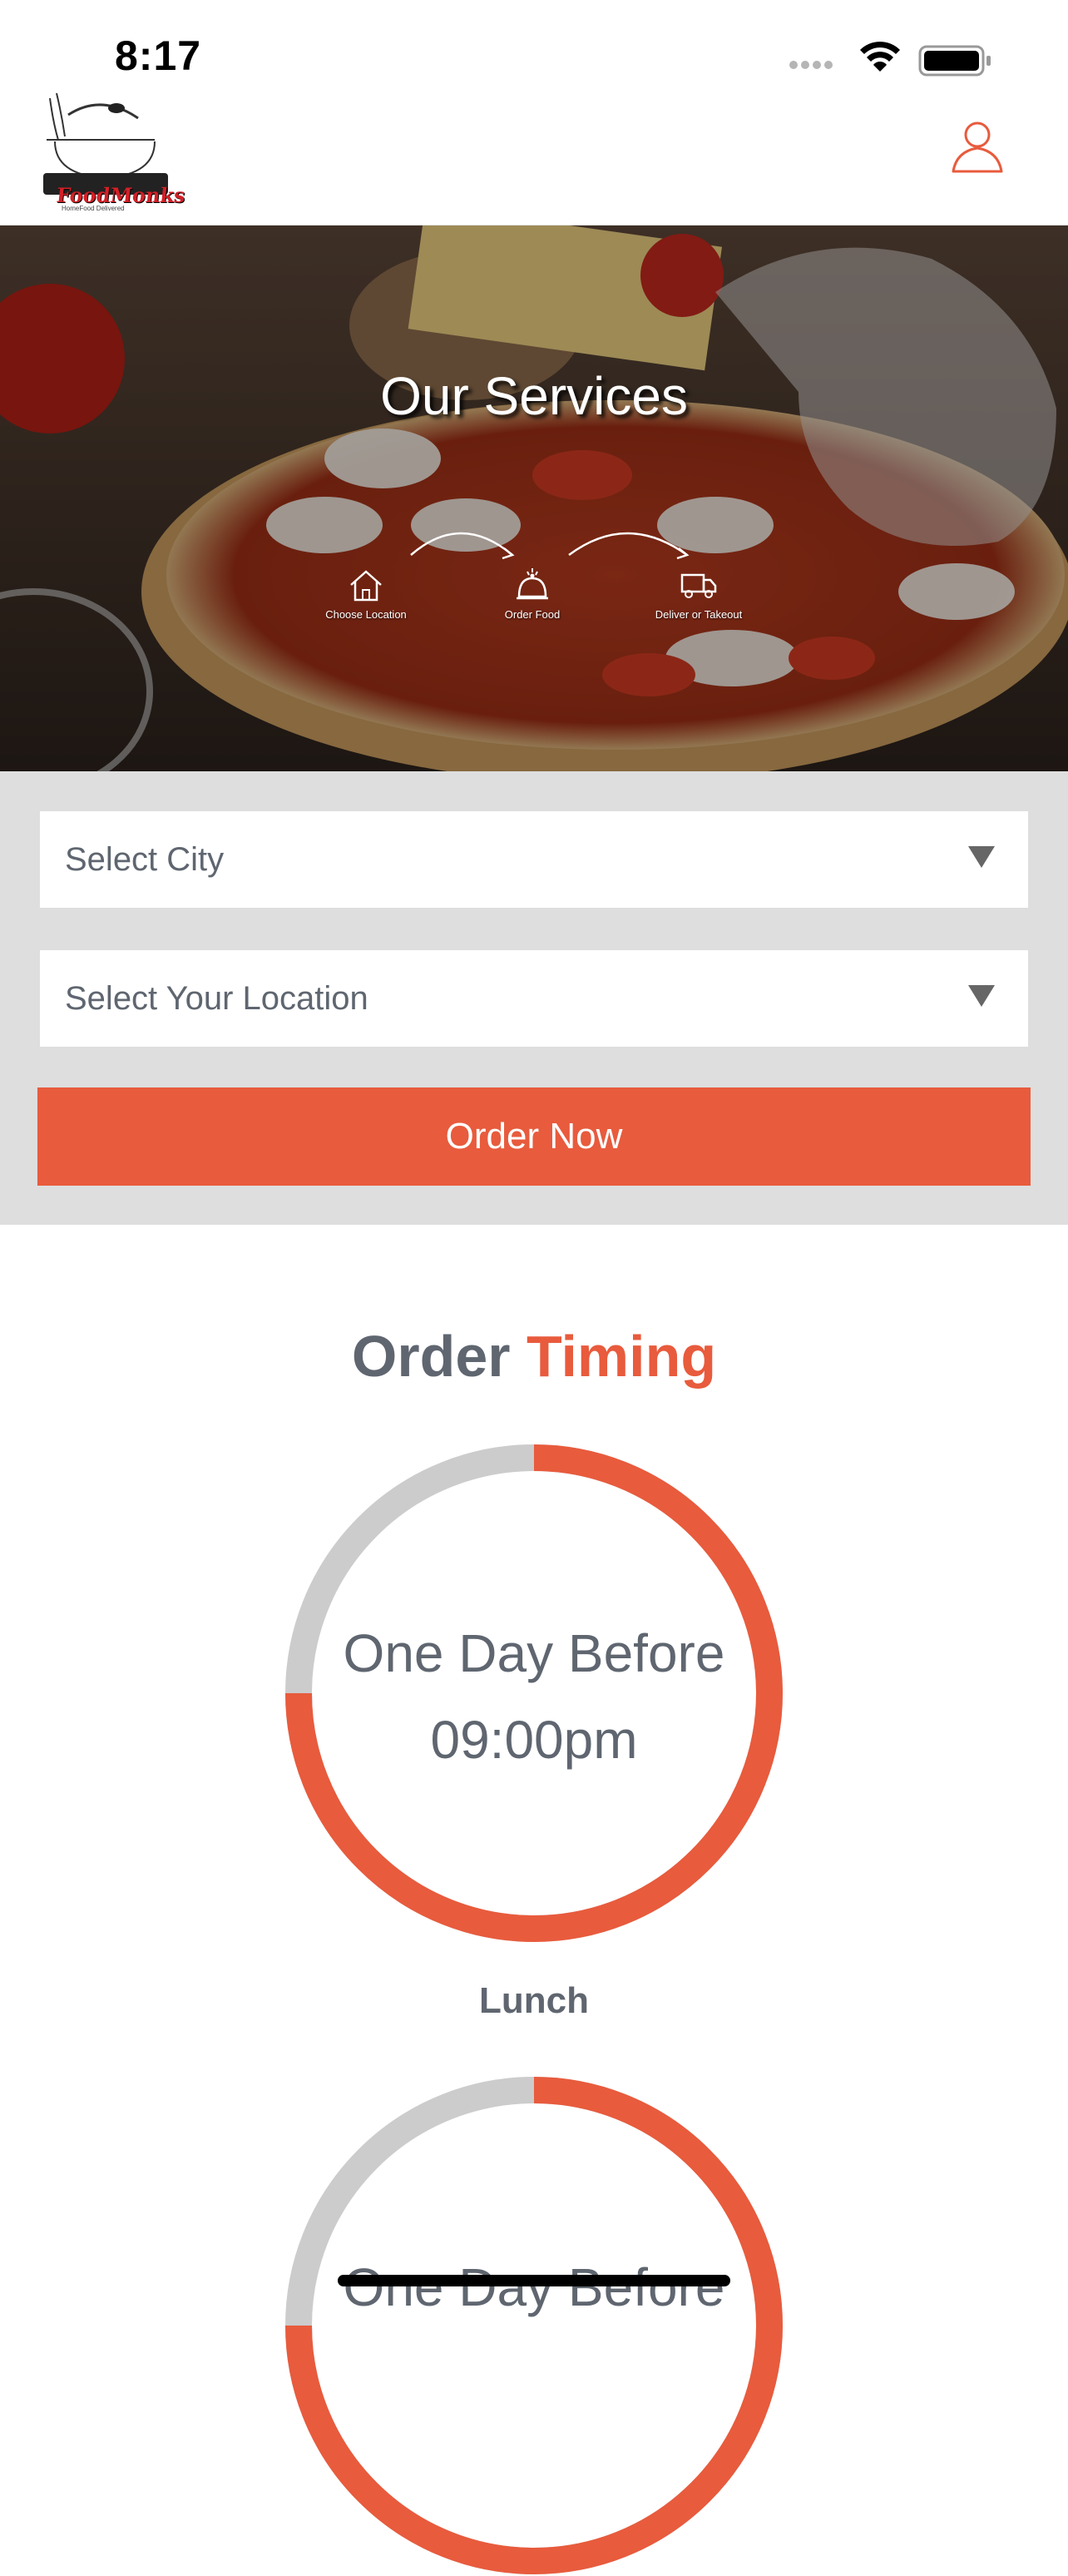 This screenshot has width=1068, height=2576. What do you see at coordinates (534, 42) in the screenshot?
I see `status-bar: 8:17` at bounding box center [534, 42].